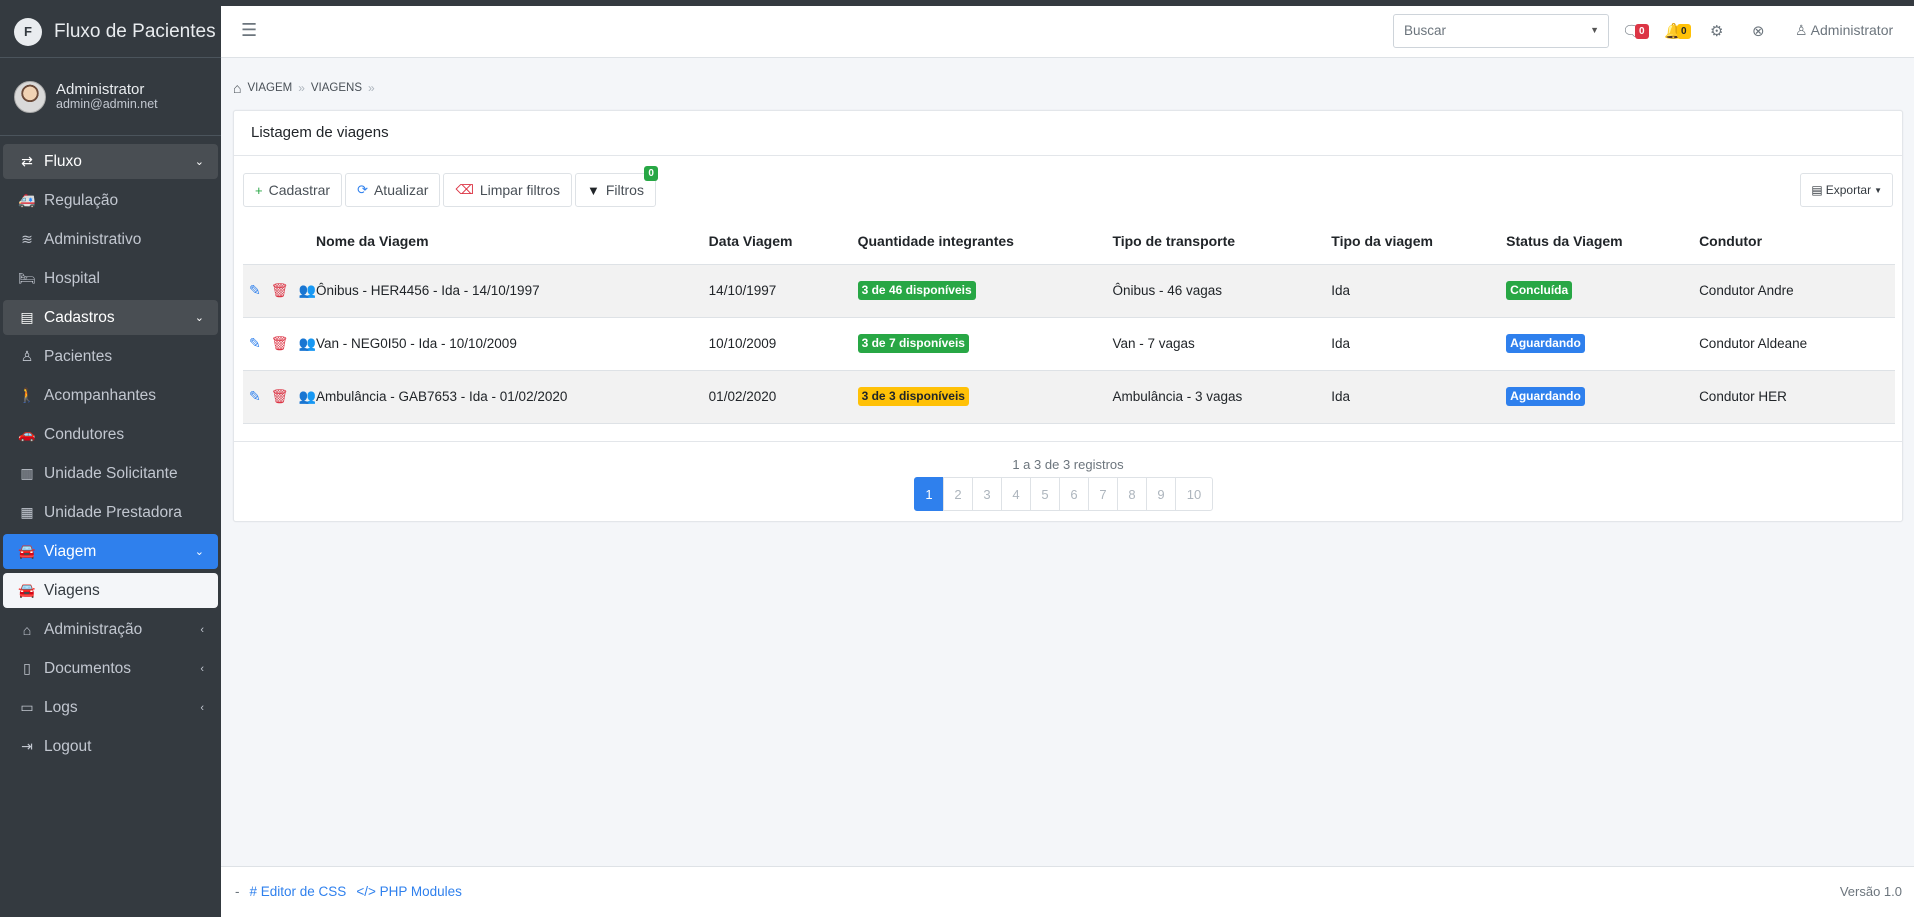  I want to click on search-select: Buscar ▼, so click(1501, 31).